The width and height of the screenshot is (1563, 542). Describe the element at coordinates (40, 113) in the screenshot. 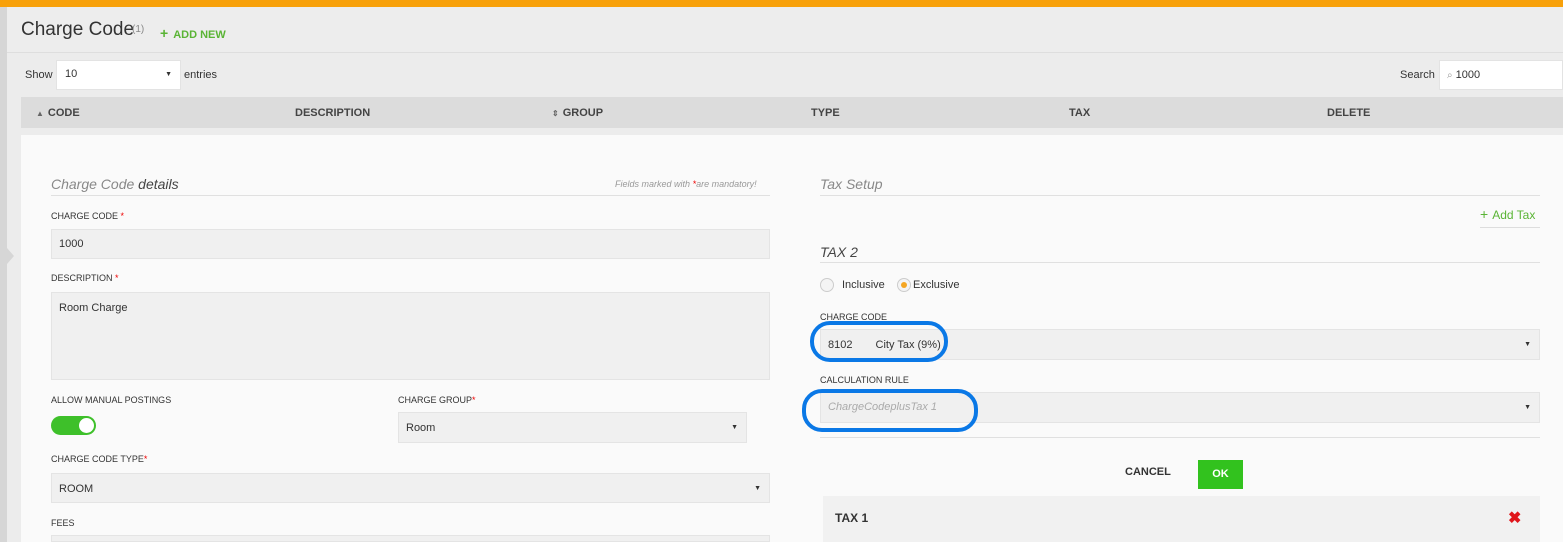

I see `sort-asc-icon: ▲` at that location.